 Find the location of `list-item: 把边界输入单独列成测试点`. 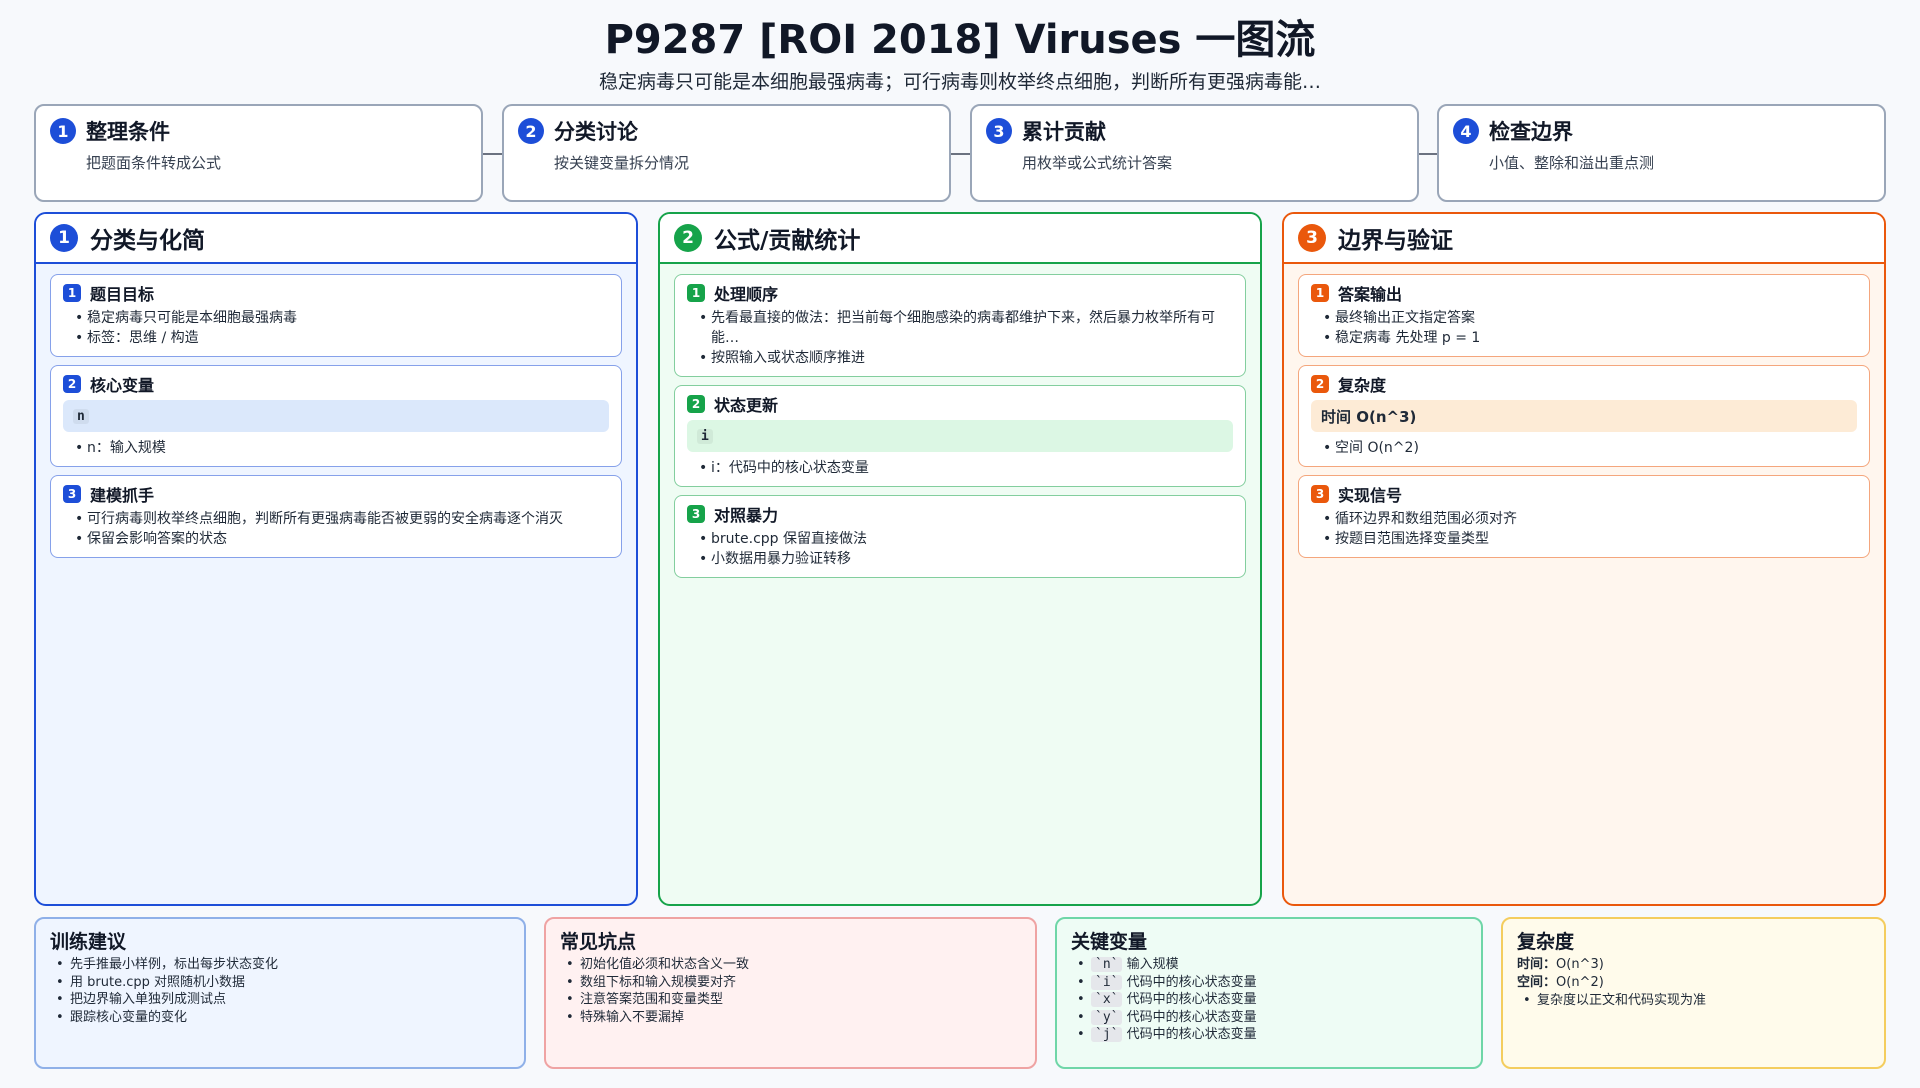

list-item: 把边界输入单独列成测试点 is located at coordinates (283, 1000).